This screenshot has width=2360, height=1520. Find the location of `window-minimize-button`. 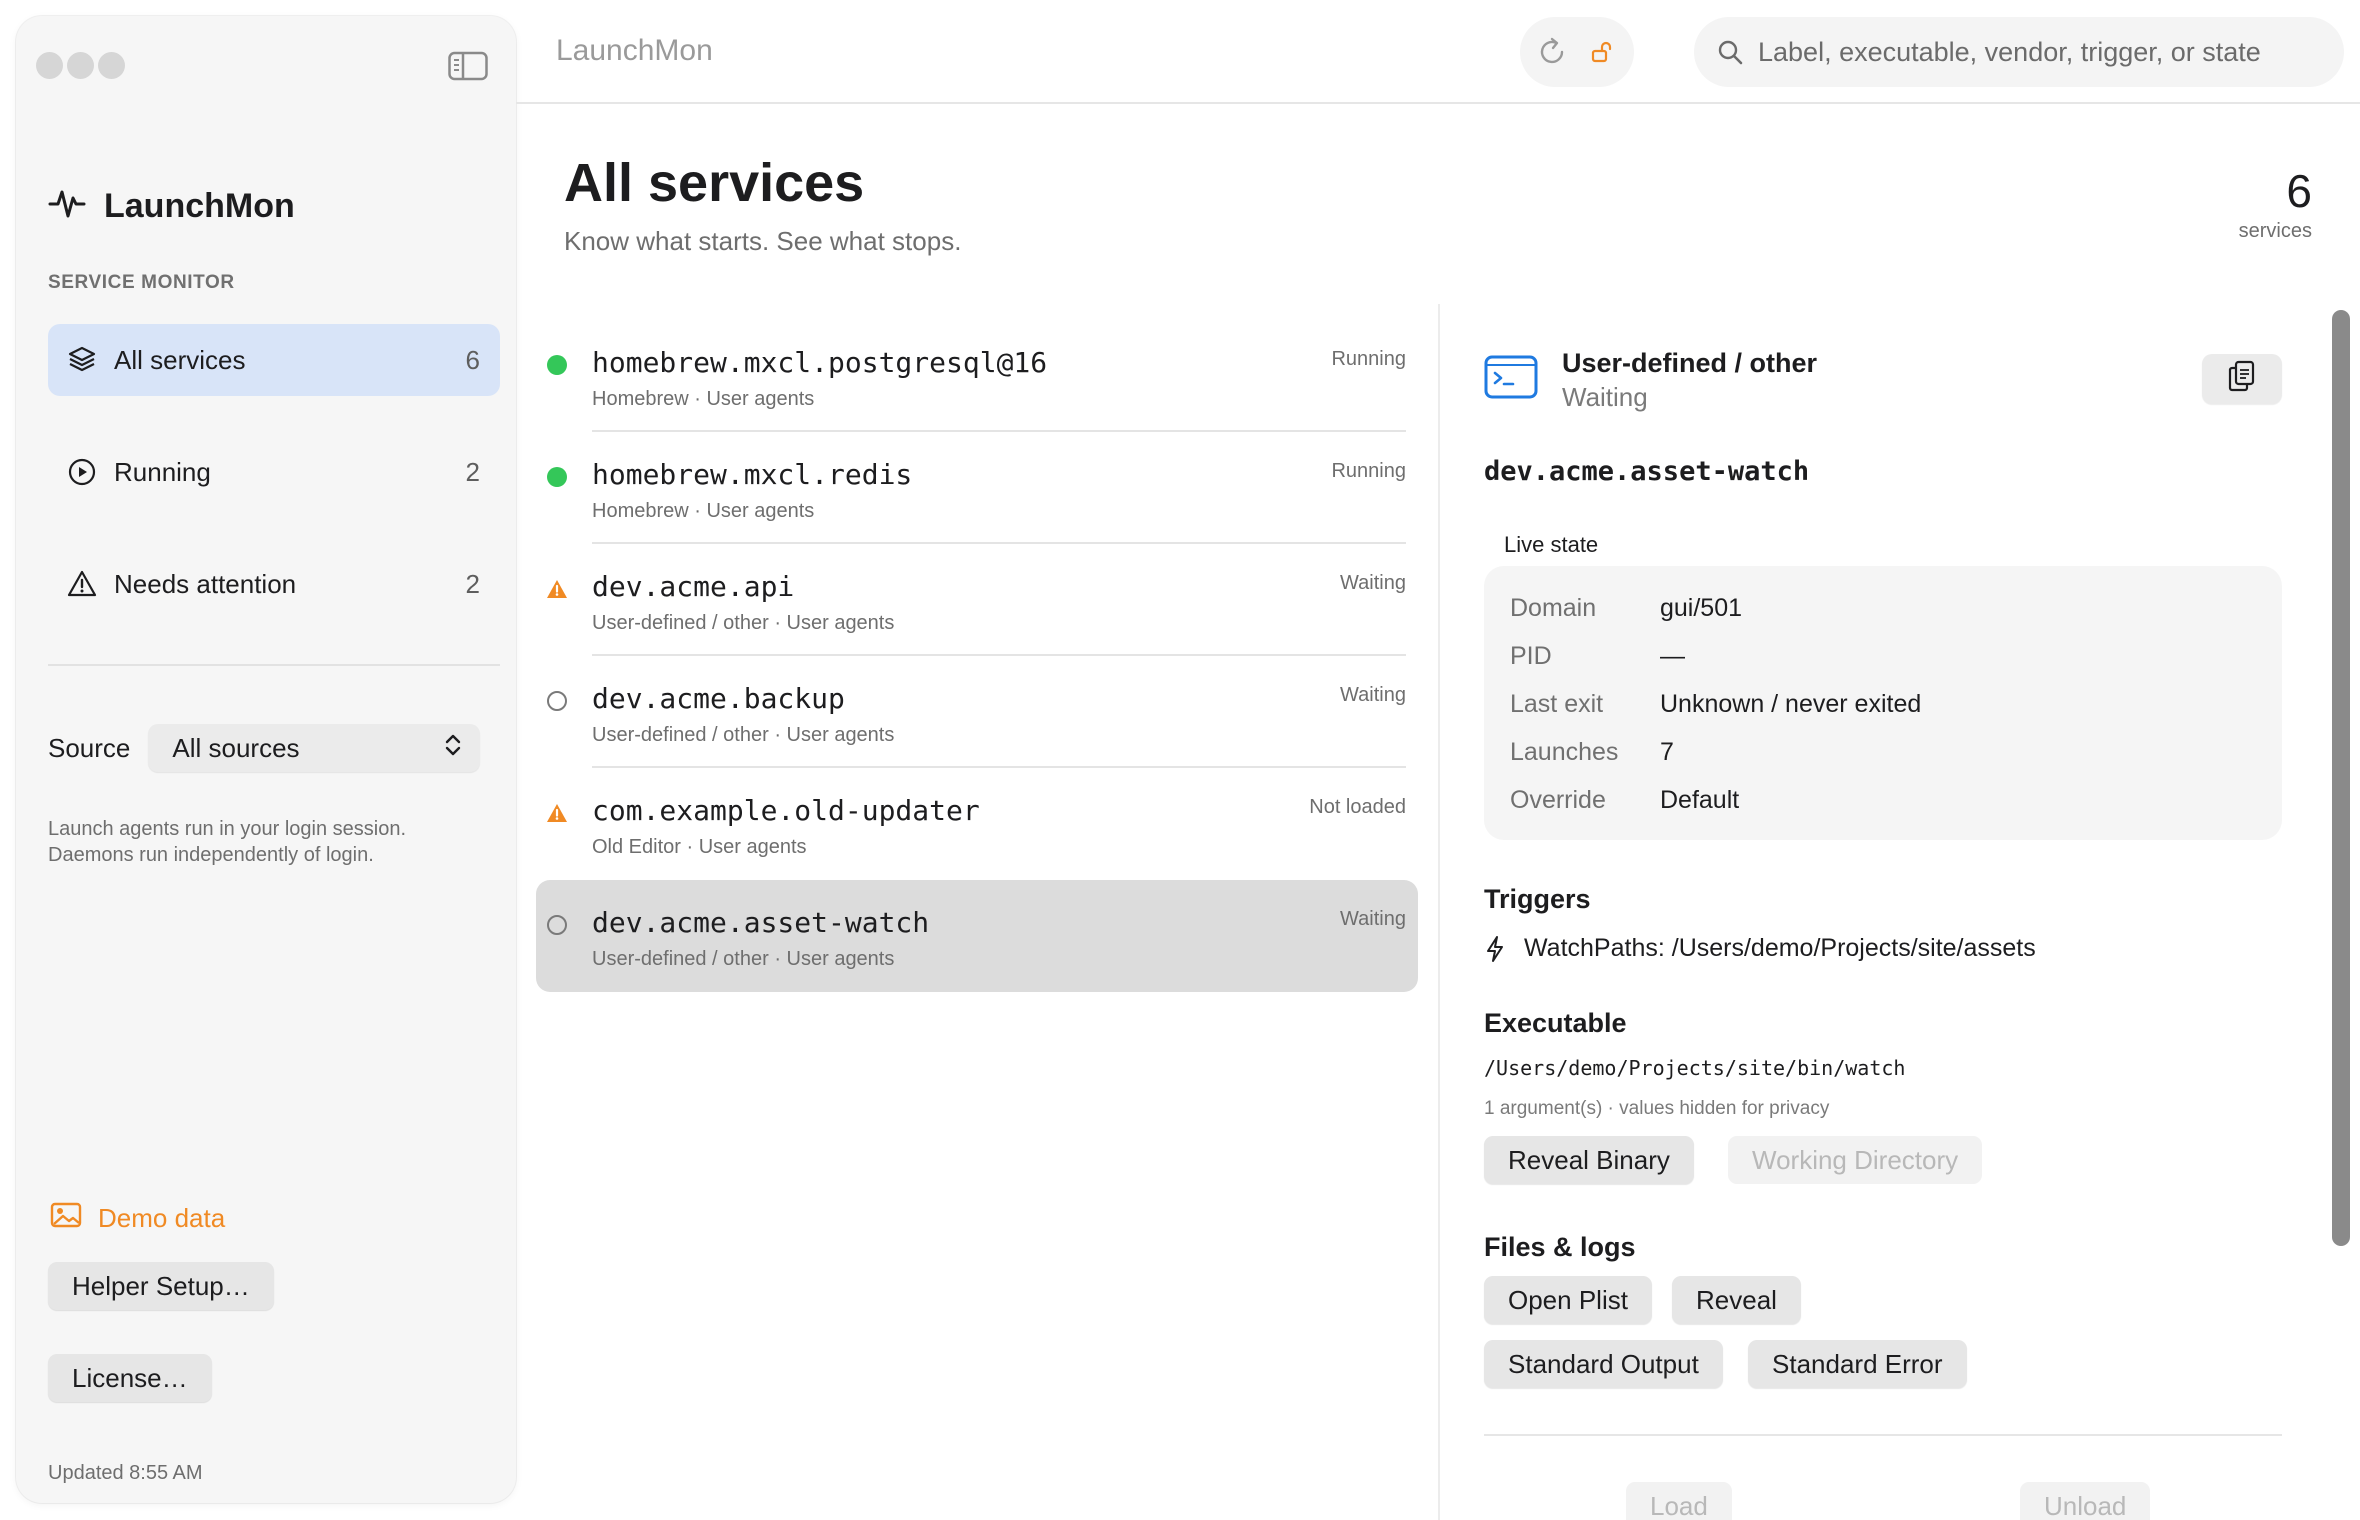

window-minimize-button is located at coordinates (80, 65).